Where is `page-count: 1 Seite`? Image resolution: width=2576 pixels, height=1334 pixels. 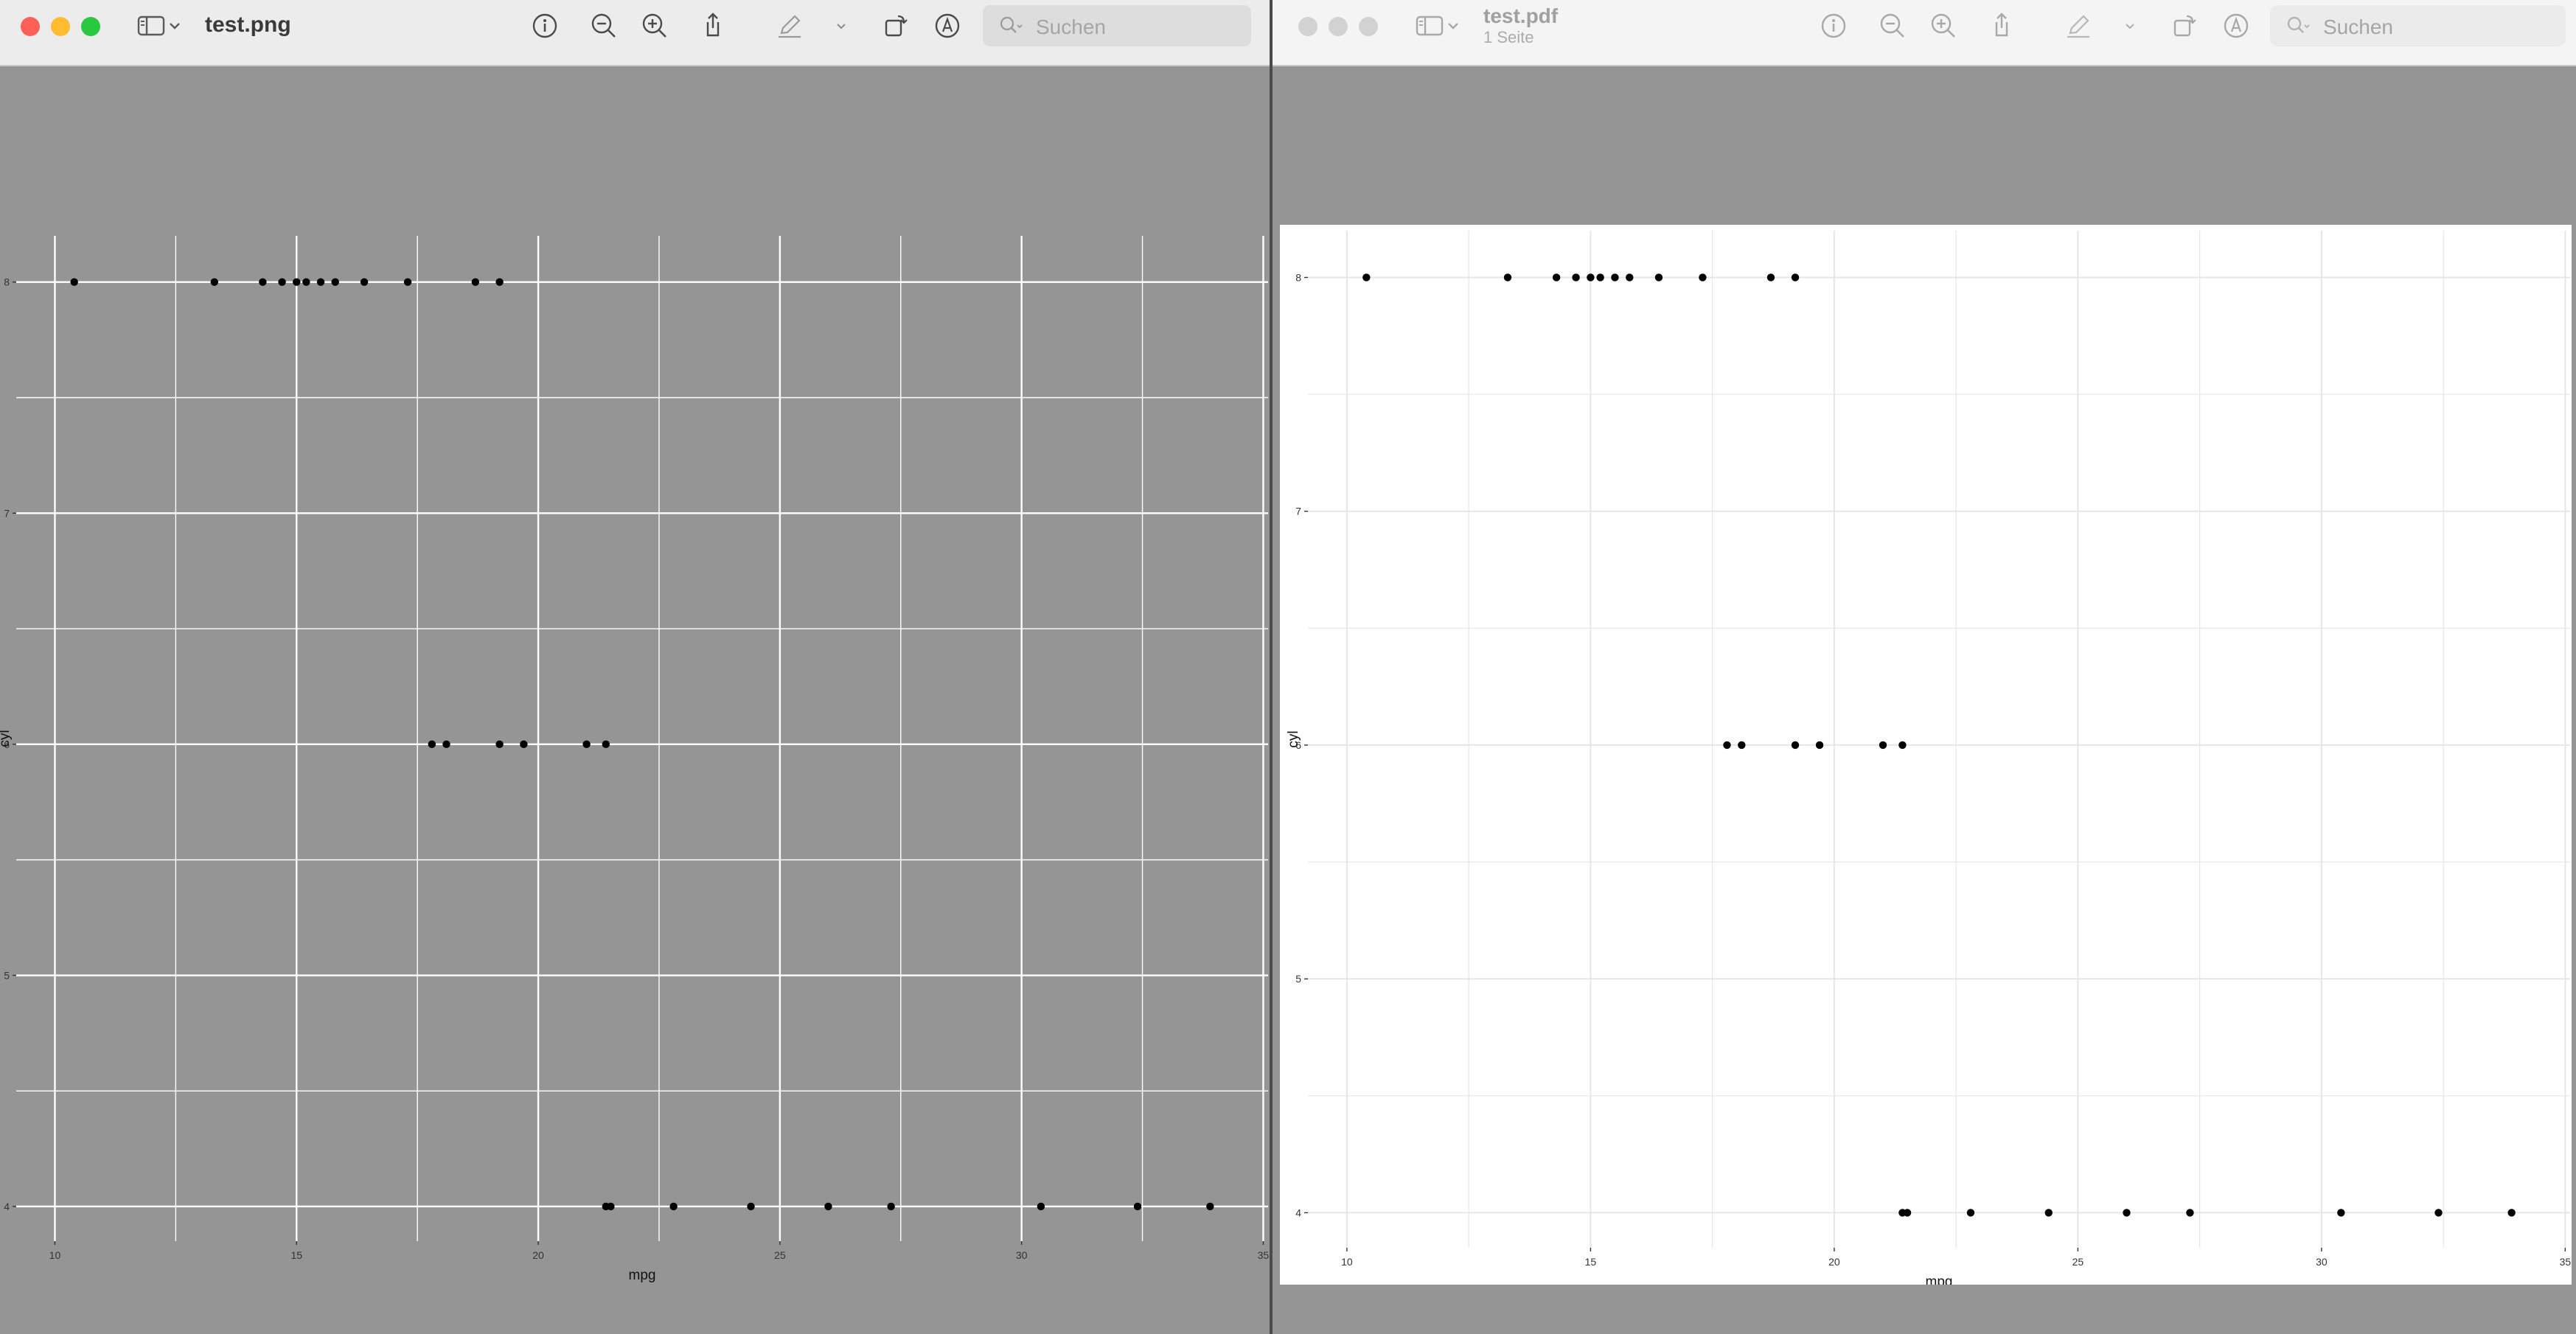
page-count: 1 Seite is located at coordinates (1509, 37).